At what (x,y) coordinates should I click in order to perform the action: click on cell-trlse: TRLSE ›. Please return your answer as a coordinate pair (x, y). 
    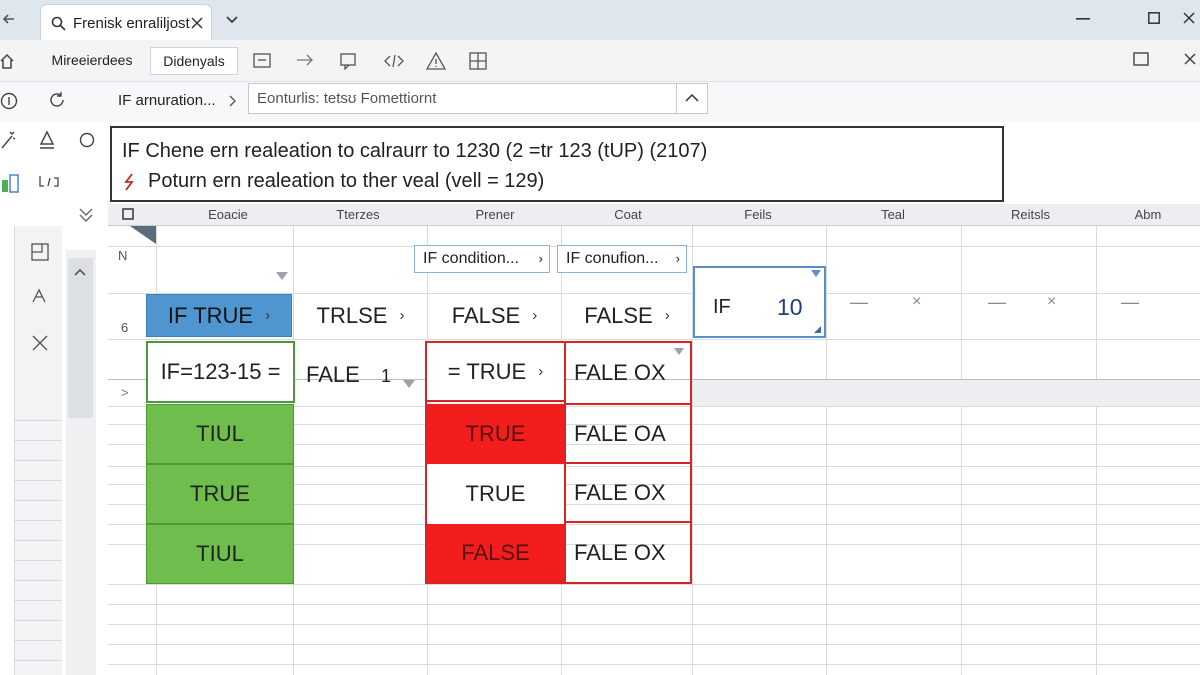
    Looking at the image, I should click on (360, 315).